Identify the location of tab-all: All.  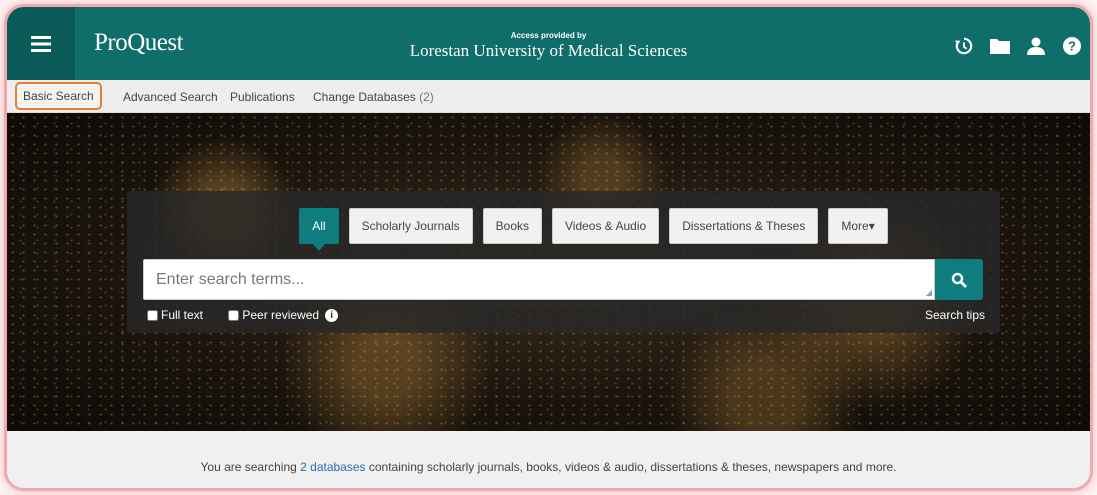
(319, 229).